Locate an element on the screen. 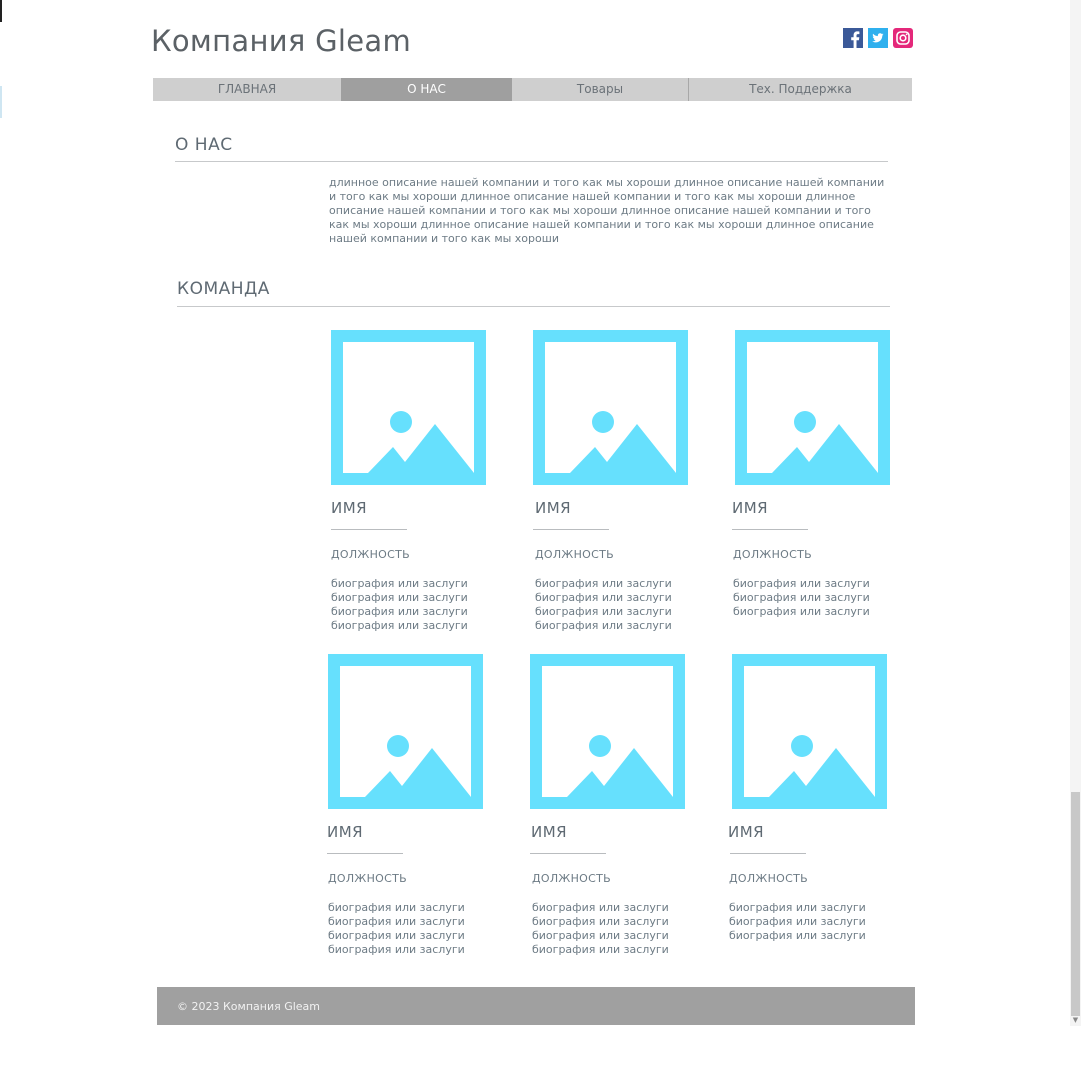 Image resolution: width=1081 pixels, height=1080 pixels. main-nav: ГЛАВНАЯ О НАС Товары Тех. Поддержка is located at coordinates (532, 89).